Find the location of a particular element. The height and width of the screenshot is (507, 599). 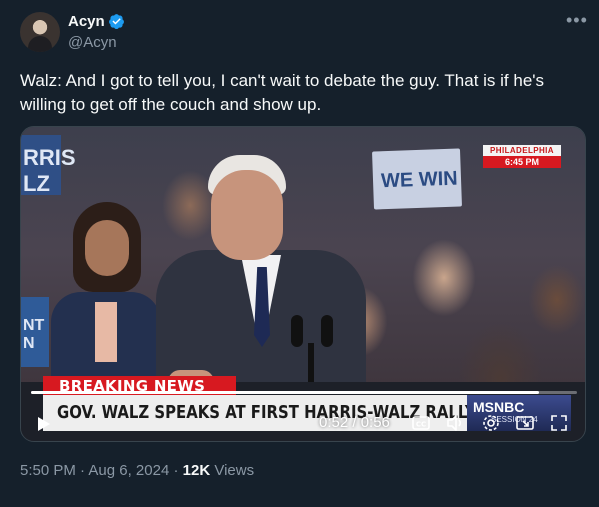

tweet-time: 5:50 PM is located at coordinates (48, 470).